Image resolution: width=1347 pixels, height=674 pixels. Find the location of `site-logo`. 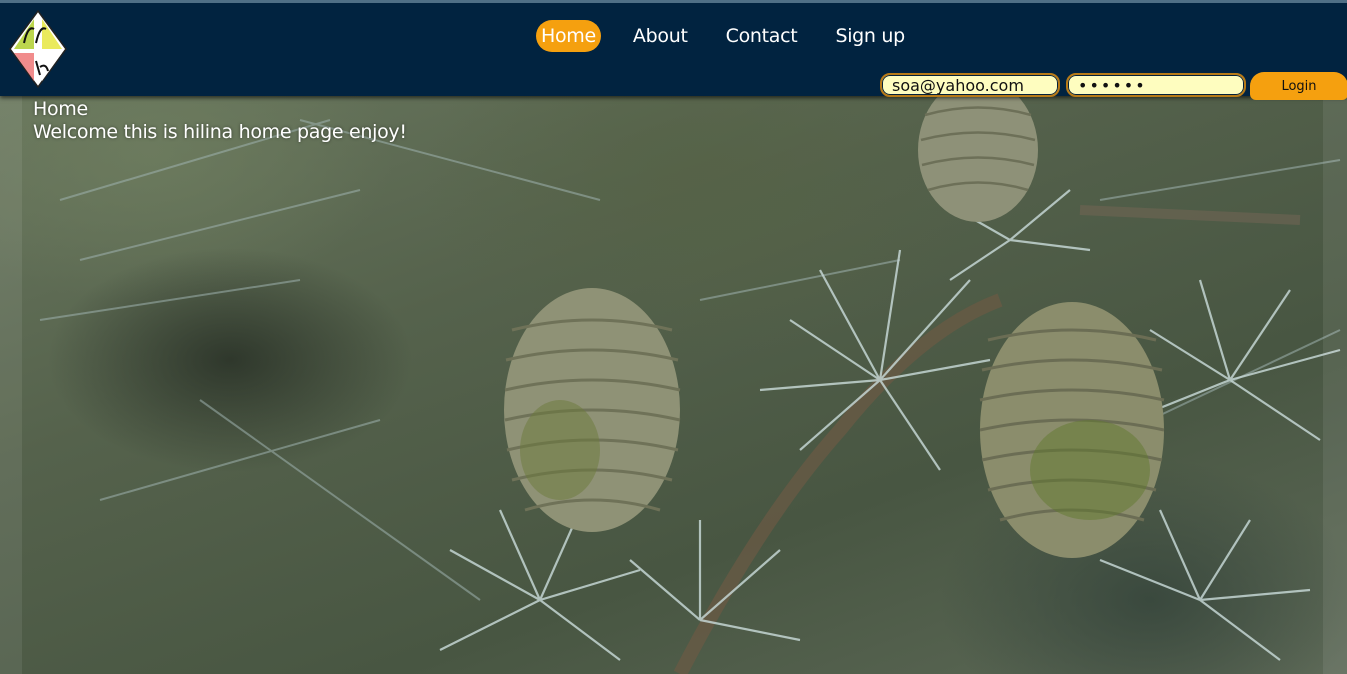

site-logo is located at coordinates (38, 50).